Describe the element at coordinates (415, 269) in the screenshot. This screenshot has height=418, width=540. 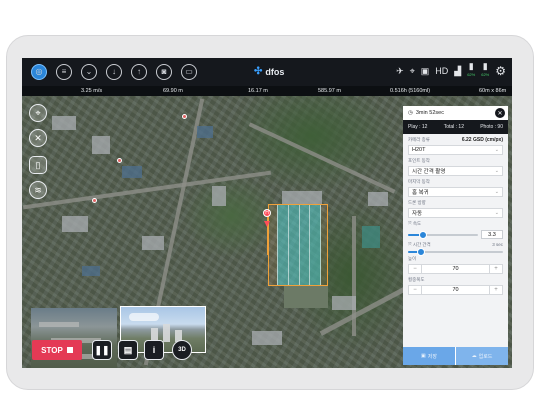
I see `altitude-decrement-button: −` at that location.